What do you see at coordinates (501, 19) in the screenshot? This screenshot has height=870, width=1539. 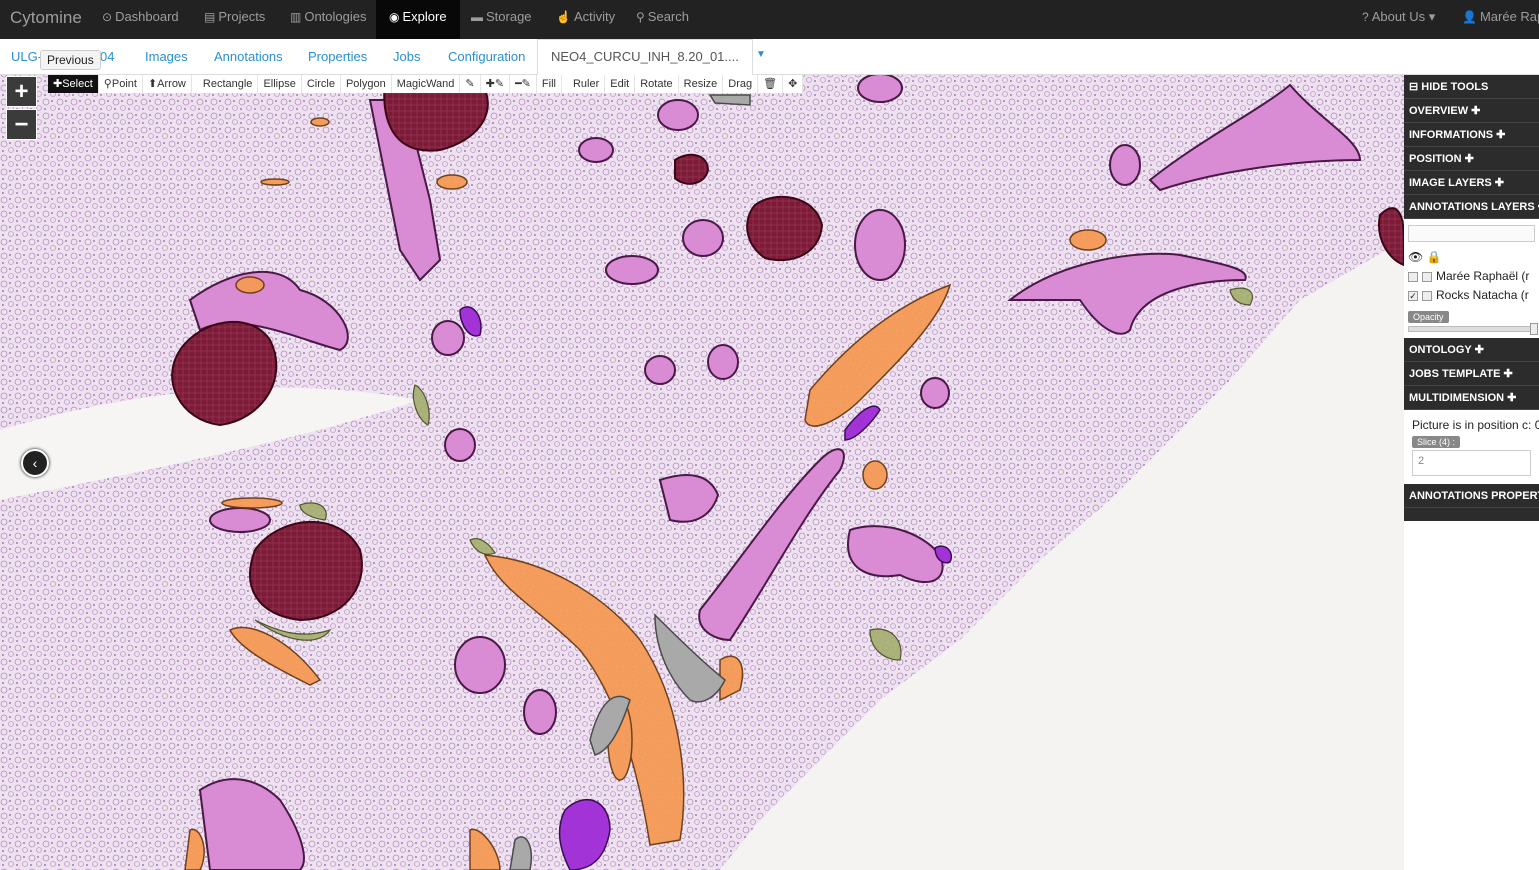 I see `nav-storage: ▬ Storage` at bounding box center [501, 19].